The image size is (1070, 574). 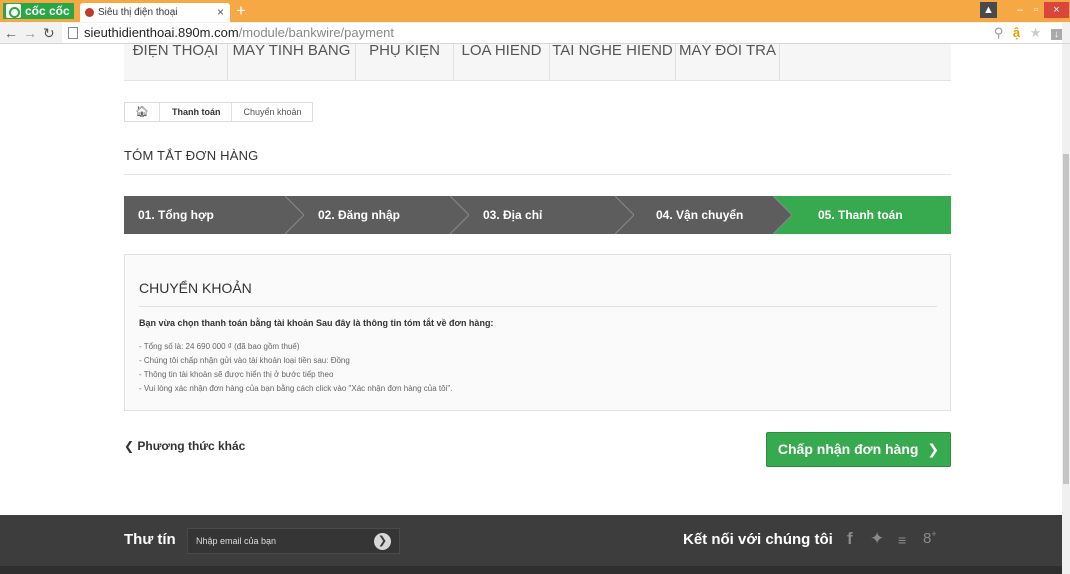 I want to click on google-plus-icon: 8+, so click(x=930, y=538).